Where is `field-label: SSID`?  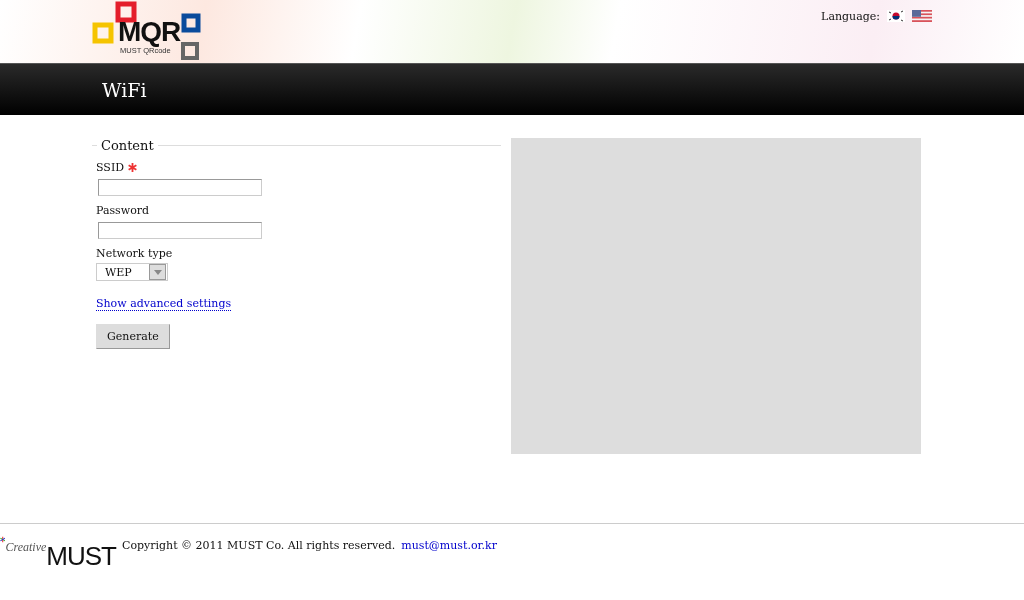
field-label: SSID is located at coordinates (110, 167).